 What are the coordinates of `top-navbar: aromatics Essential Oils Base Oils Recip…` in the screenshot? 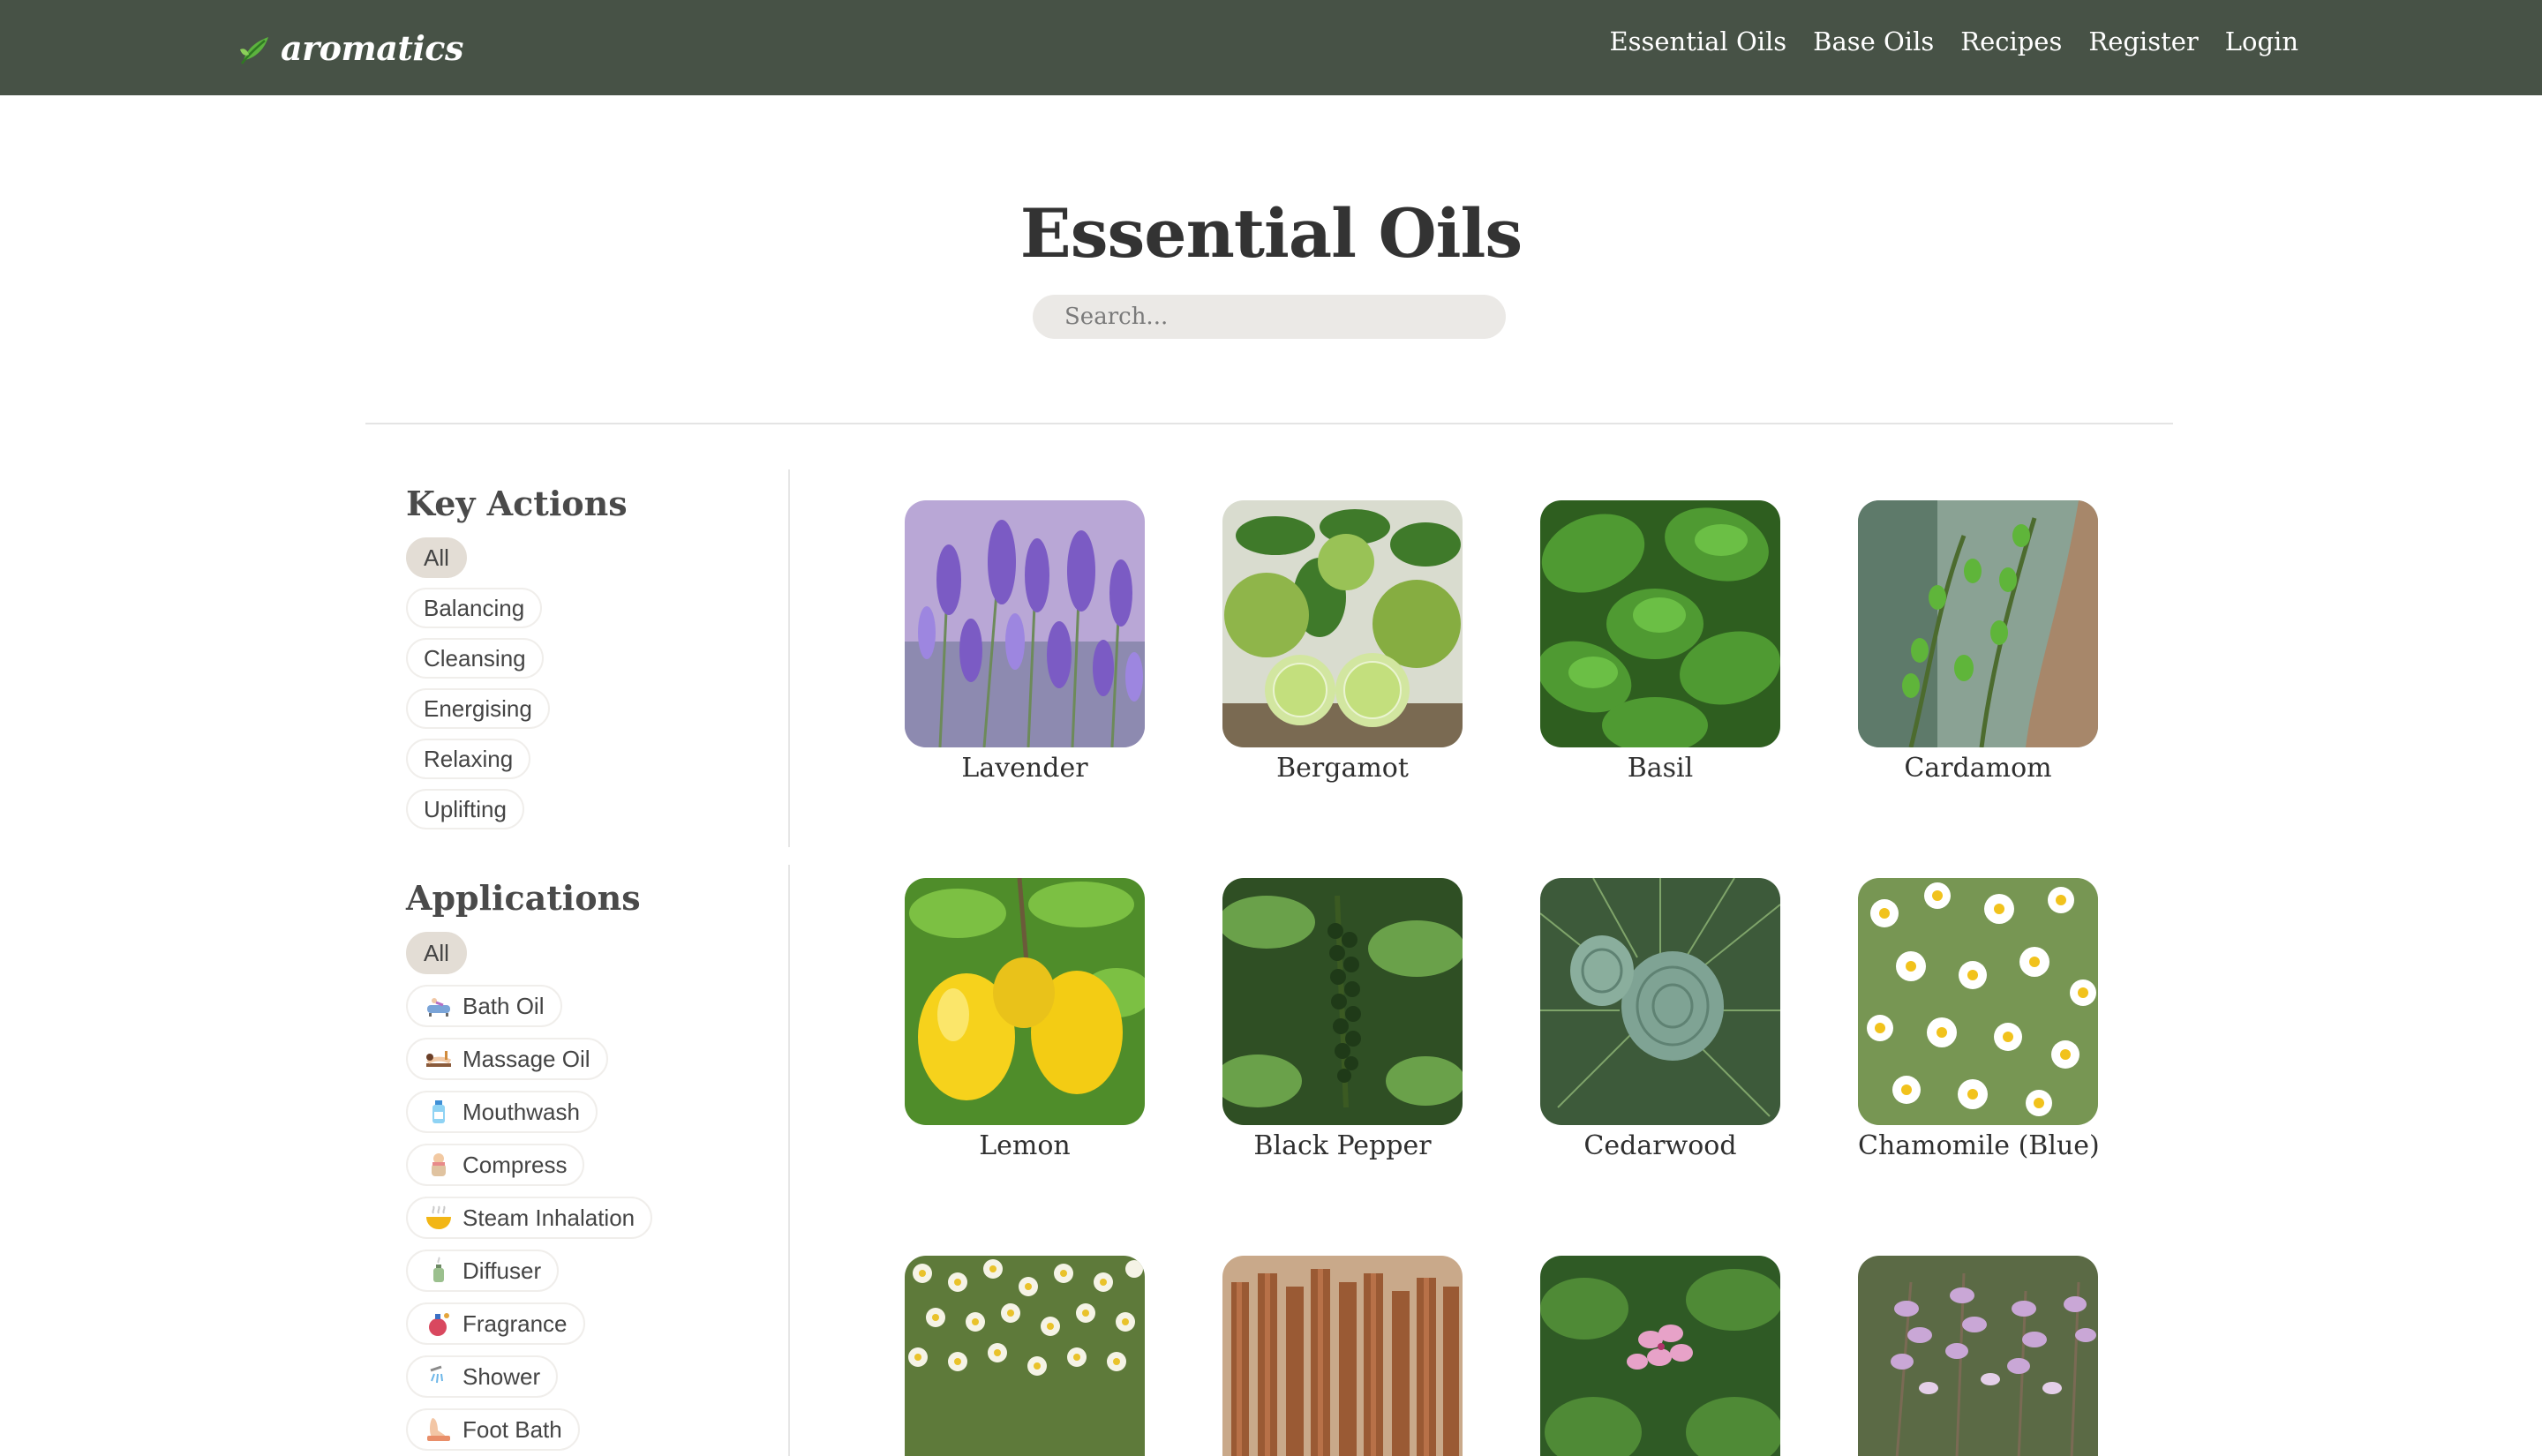 It's located at (1271, 47).